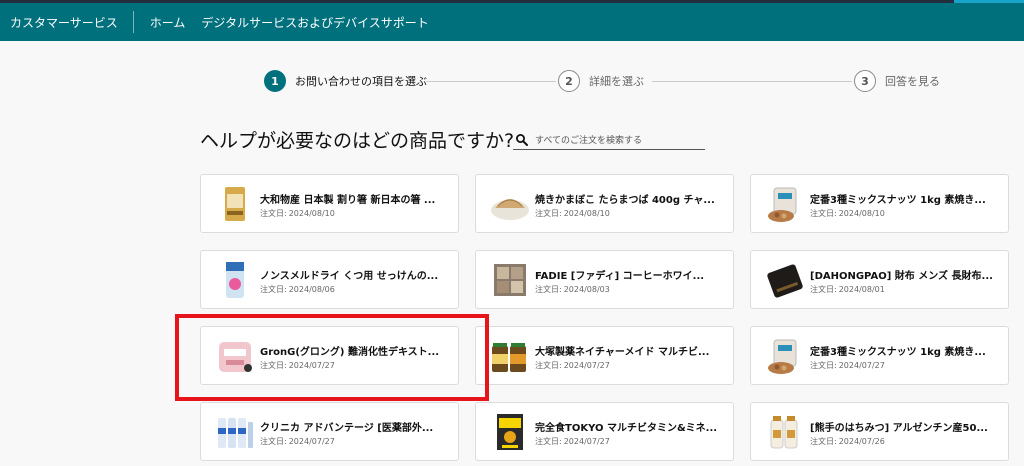 The width and height of the screenshot is (1024, 466). I want to click on order-card: 定番3種ミックスナッツ 1kg 素焼き... 注文日: 2024/07/27, so click(879, 355).